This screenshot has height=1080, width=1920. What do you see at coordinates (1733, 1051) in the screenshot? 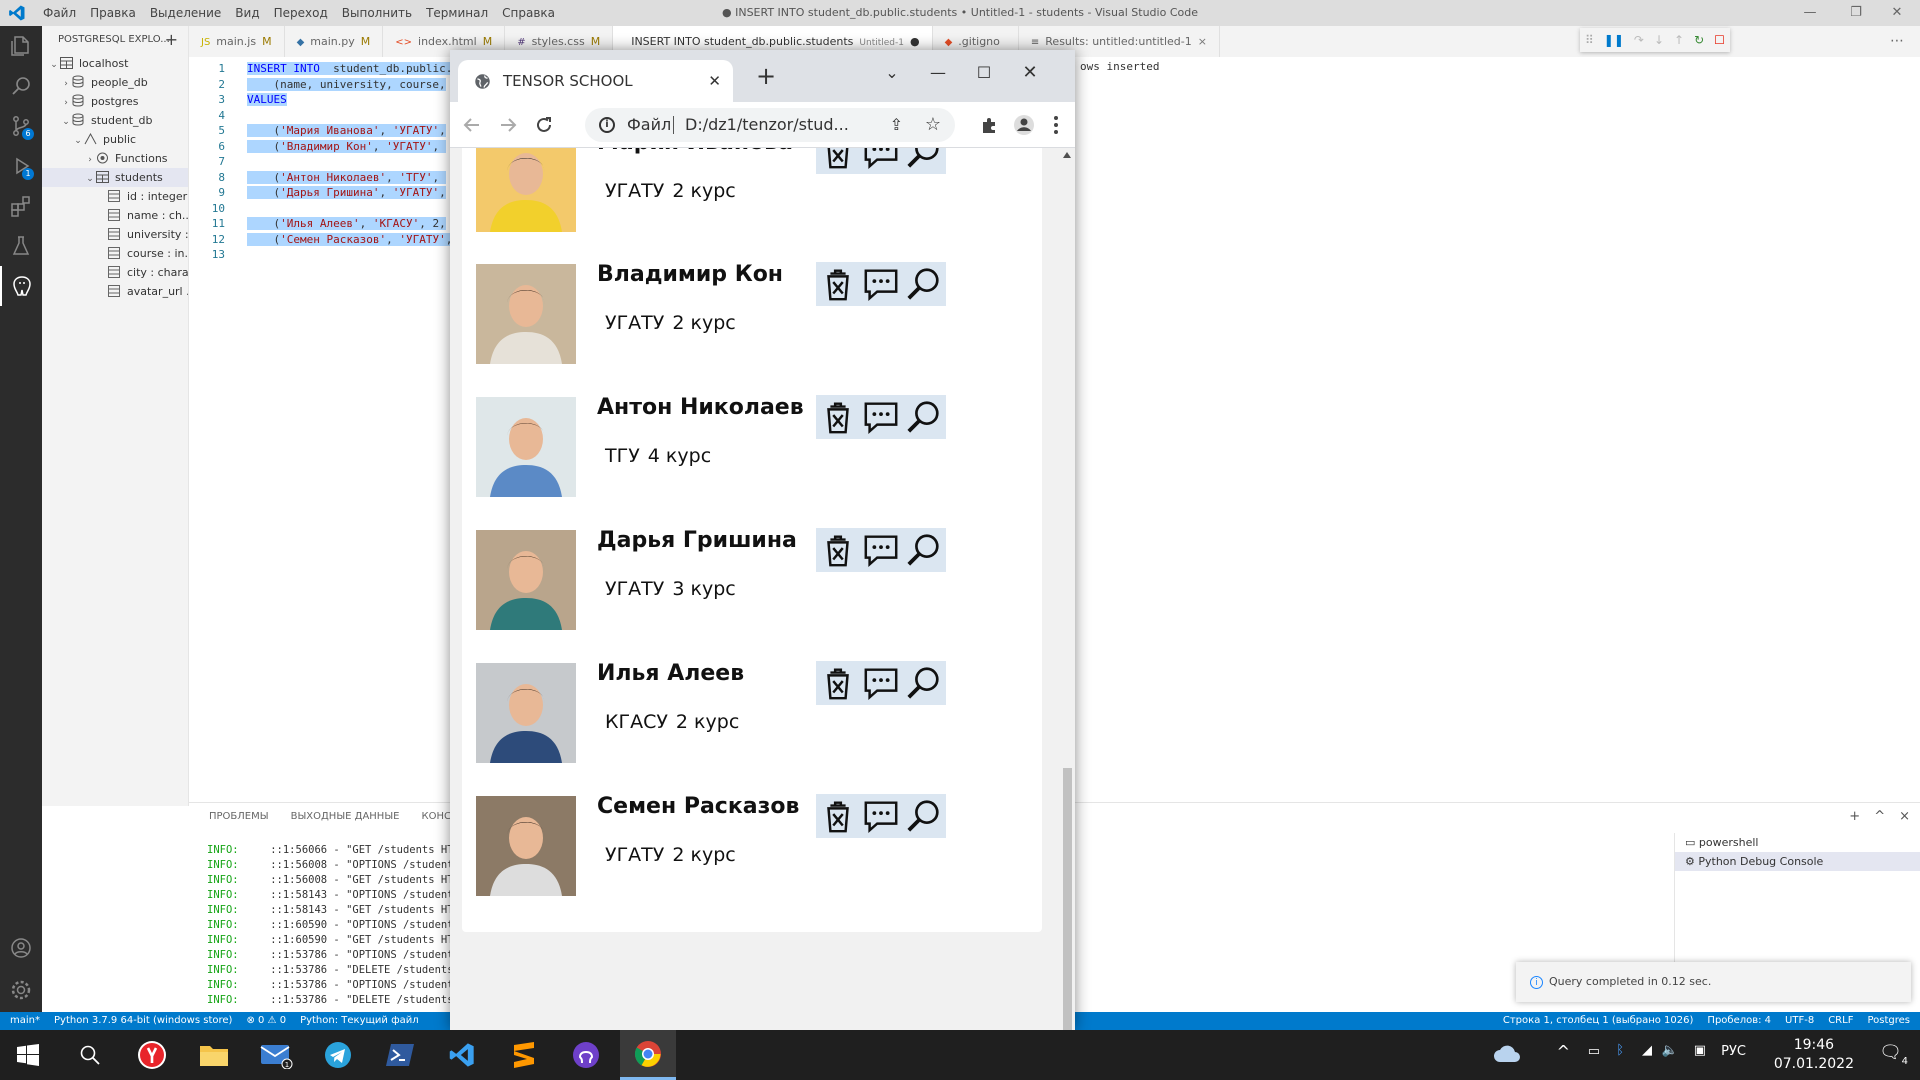
I see `language-indicator: РУС` at bounding box center [1733, 1051].